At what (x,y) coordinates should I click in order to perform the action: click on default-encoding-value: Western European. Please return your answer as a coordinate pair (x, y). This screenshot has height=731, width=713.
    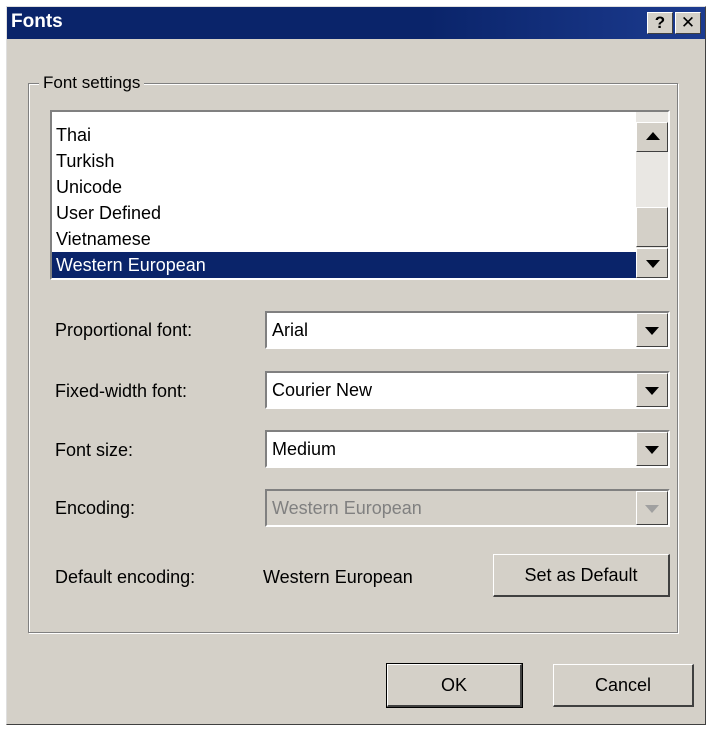
    Looking at the image, I should click on (338, 577).